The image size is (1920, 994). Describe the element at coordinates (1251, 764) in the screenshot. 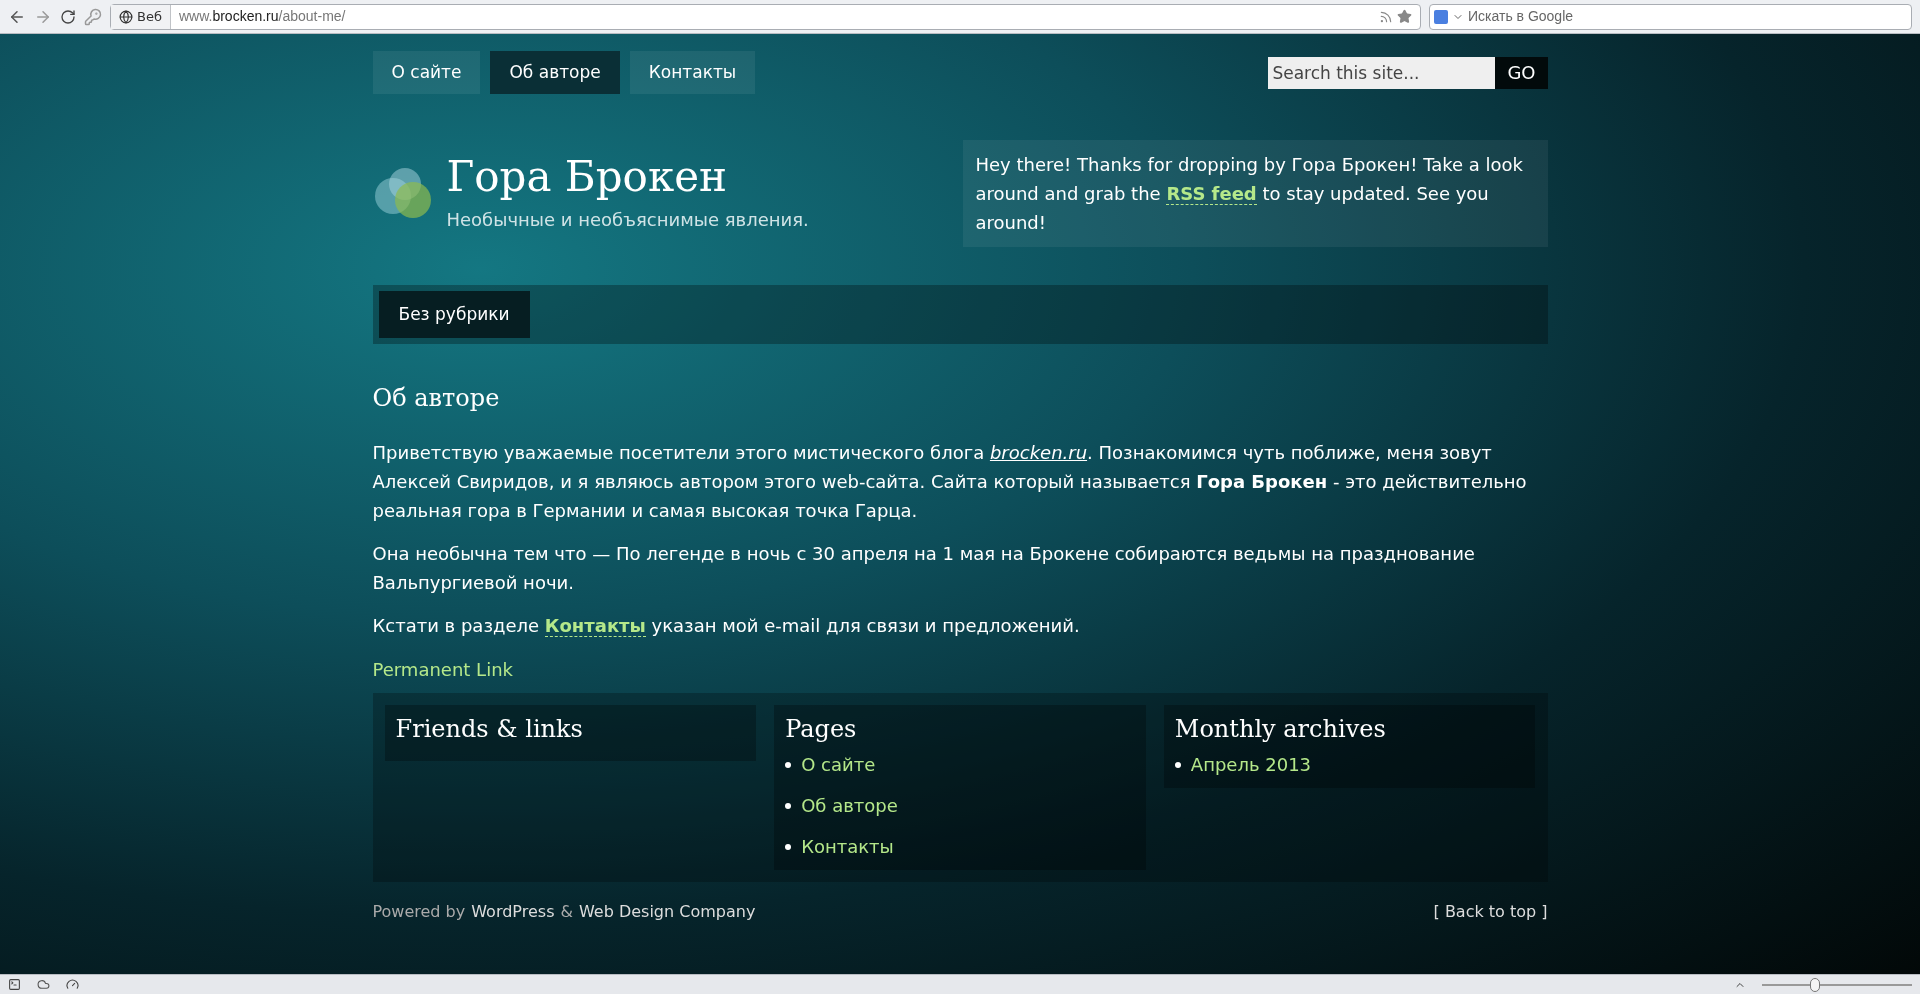

I see `widget-link: Апрель 2013` at that location.